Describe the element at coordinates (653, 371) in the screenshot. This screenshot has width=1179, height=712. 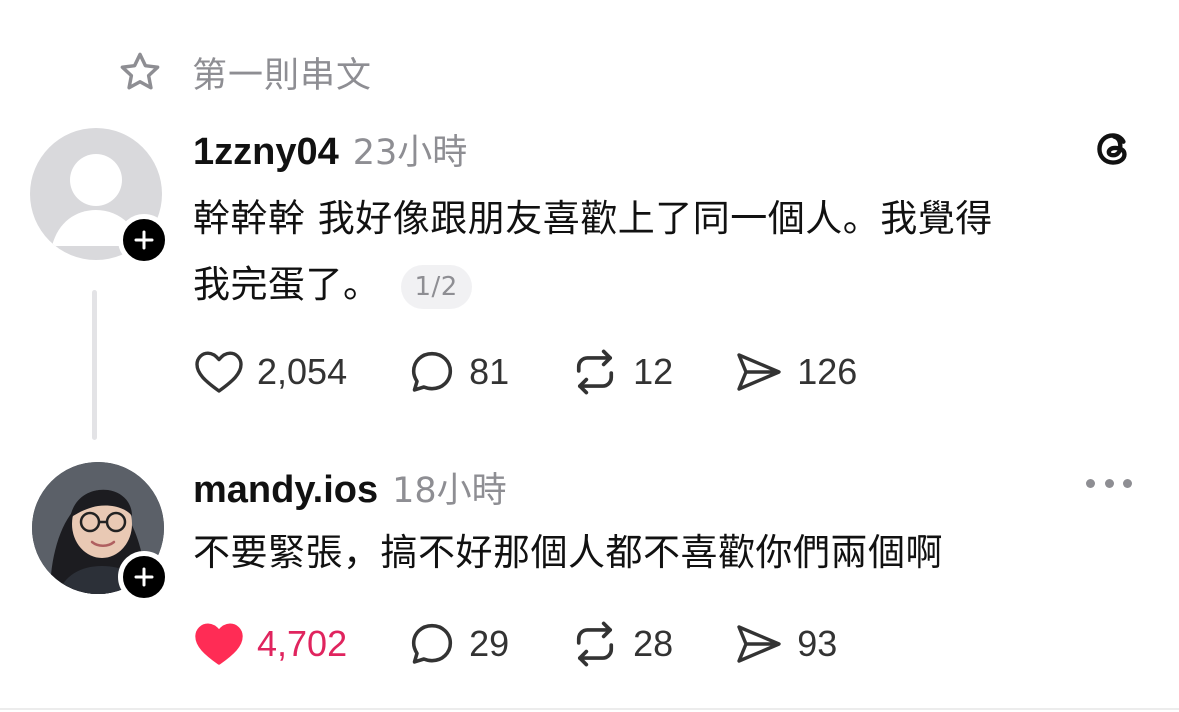
I see `repost-count: 12` at that location.